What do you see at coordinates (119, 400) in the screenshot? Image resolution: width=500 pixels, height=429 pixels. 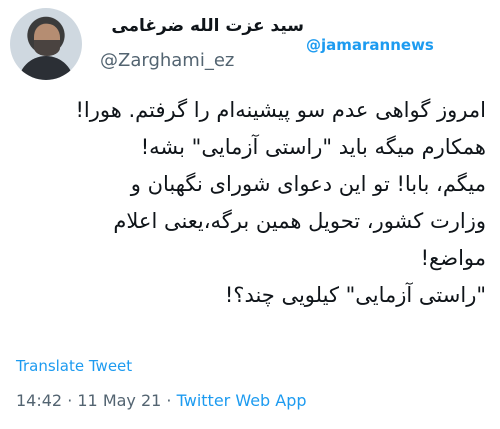 I see `tweet-date: 11 May 21` at bounding box center [119, 400].